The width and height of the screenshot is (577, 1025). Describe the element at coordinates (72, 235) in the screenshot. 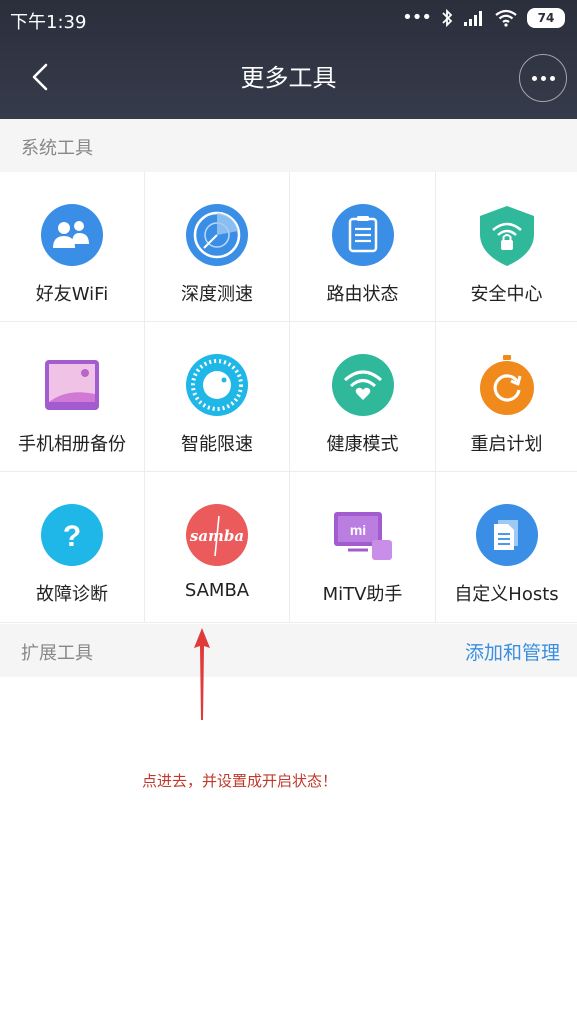

I see `friends-wifi-icon` at that location.